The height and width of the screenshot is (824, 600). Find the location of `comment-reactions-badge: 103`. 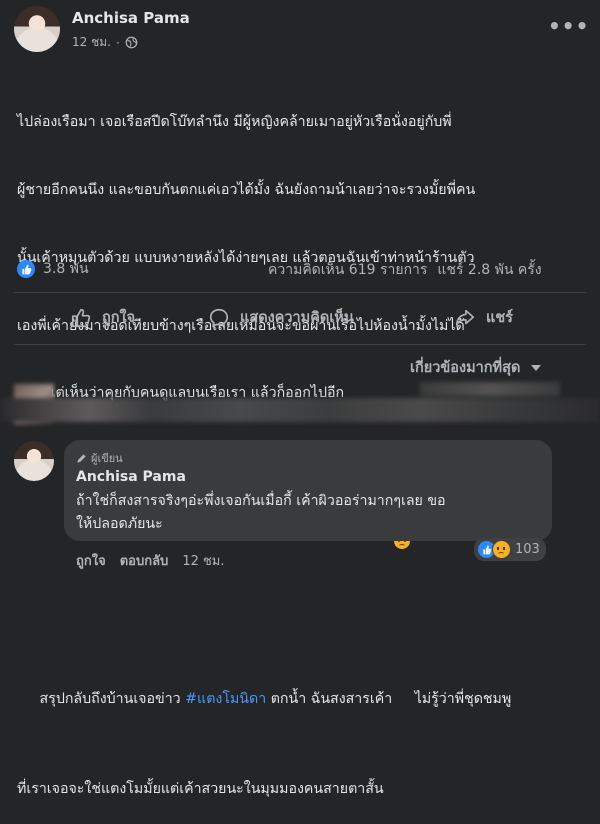

comment-reactions-badge: 103 is located at coordinates (510, 549).